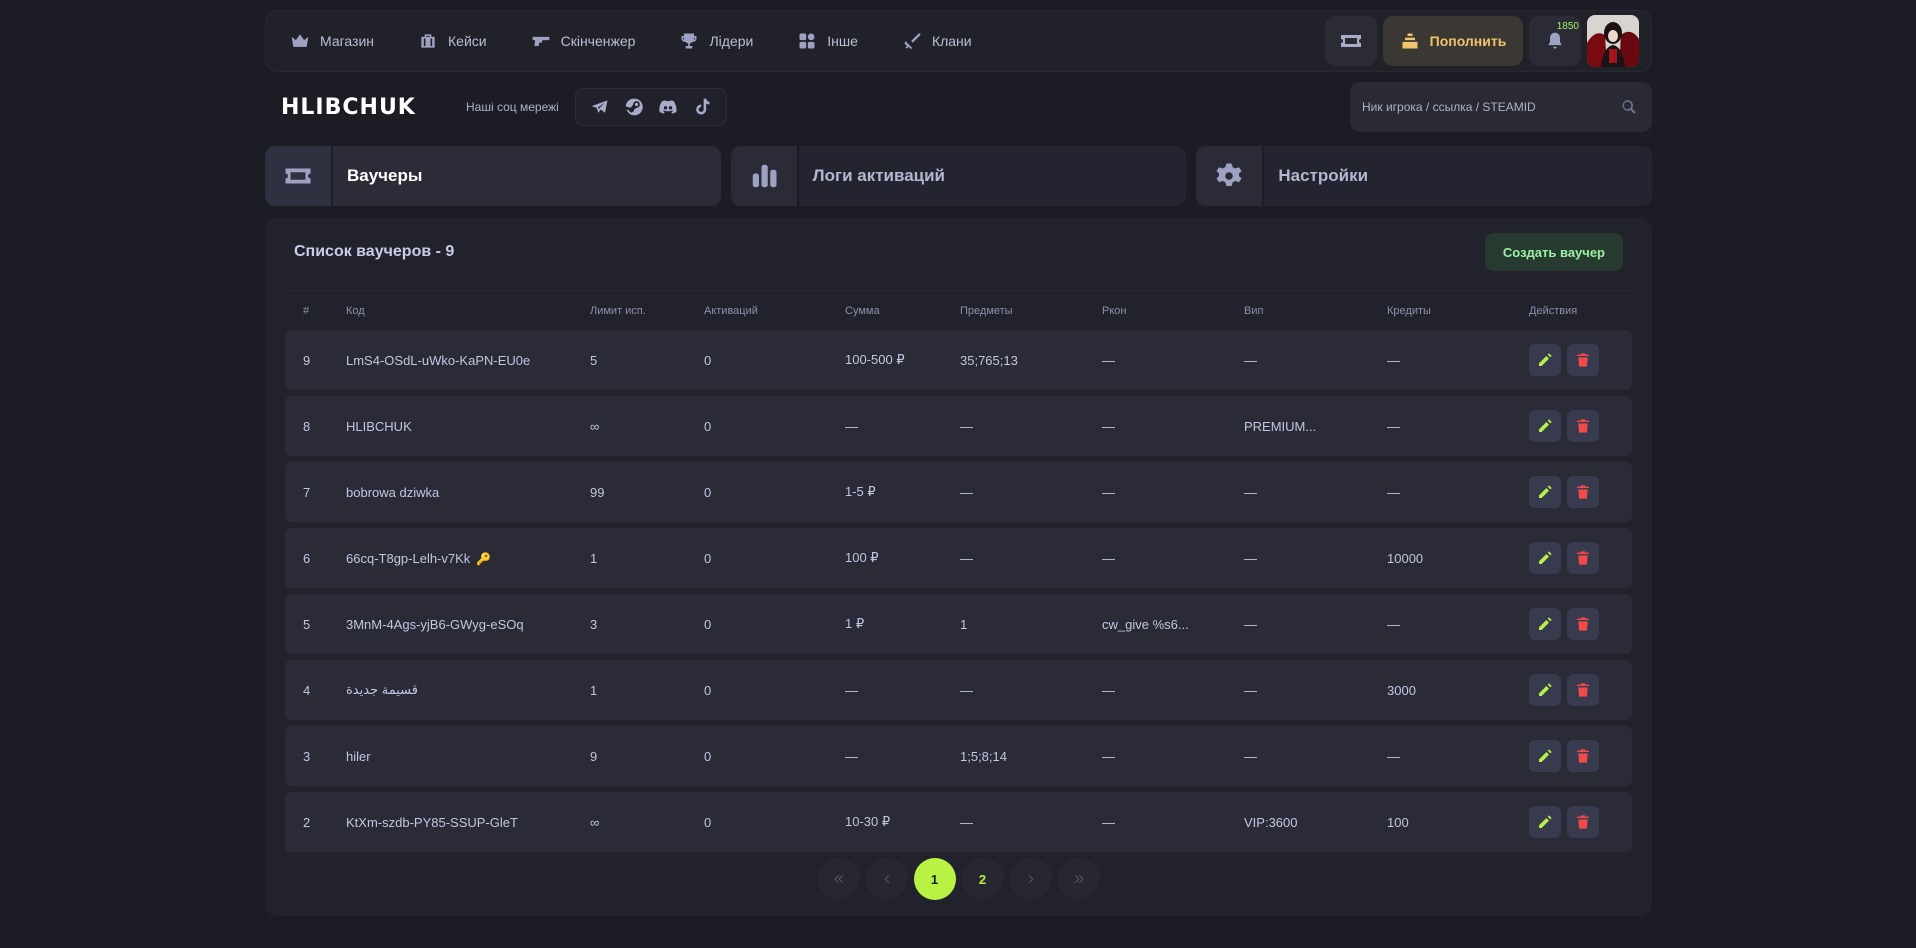  What do you see at coordinates (600, 107) in the screenshot?
I see `telegram-icon` at bounding box center [600, 107].